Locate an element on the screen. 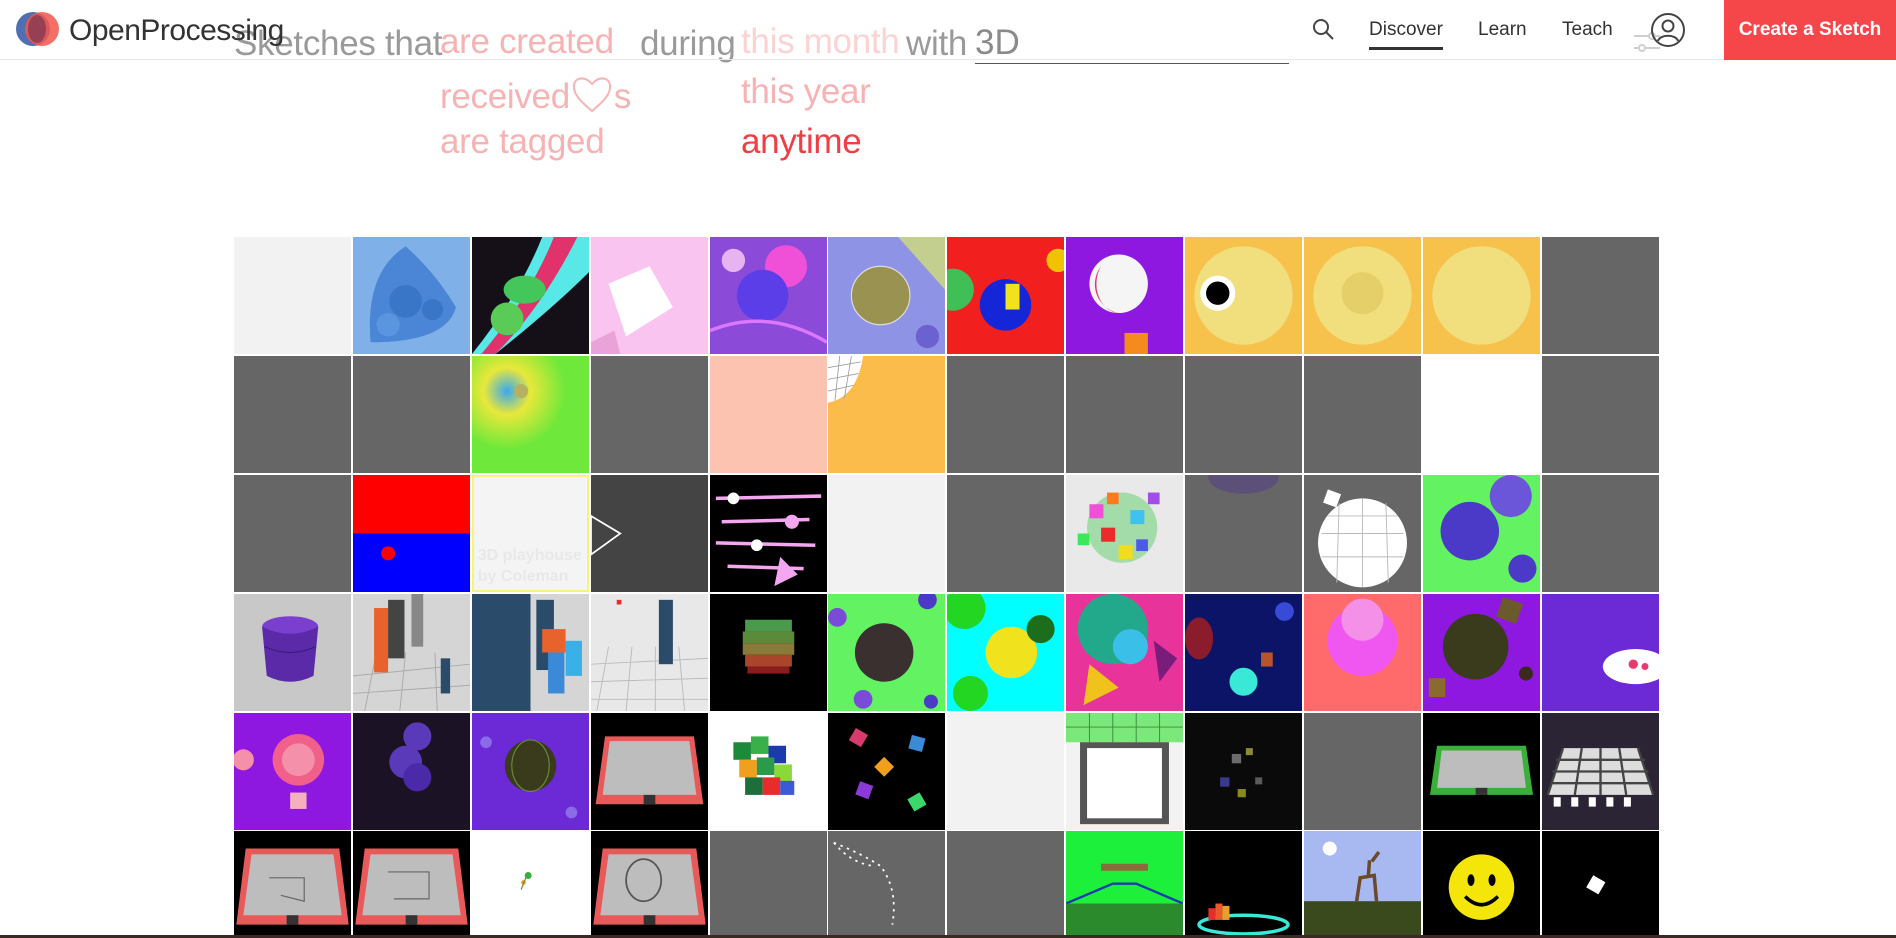  nav-discover: Discover is located at coordinates (1406, 34).